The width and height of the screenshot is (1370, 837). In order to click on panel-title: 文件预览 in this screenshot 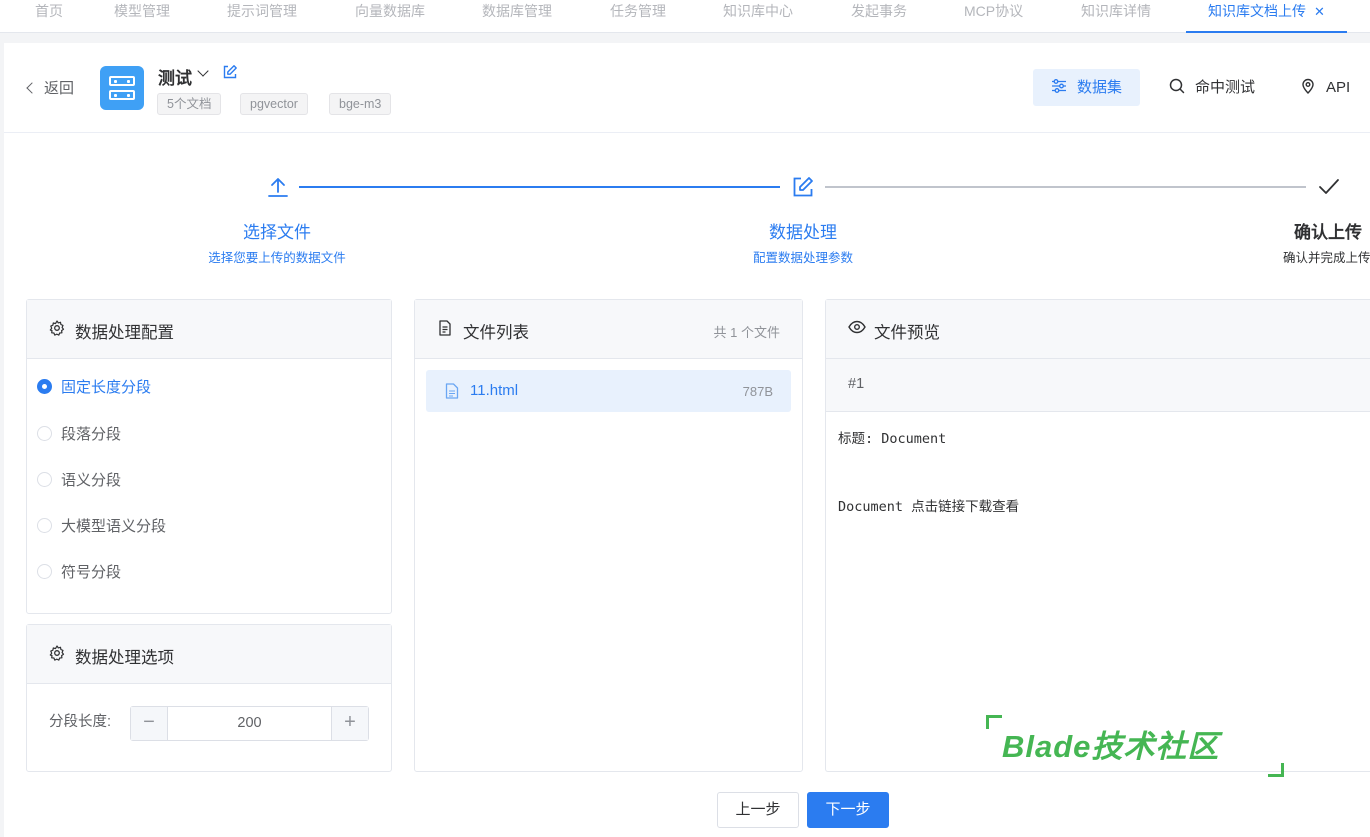, I will do `click(907, 333)`.